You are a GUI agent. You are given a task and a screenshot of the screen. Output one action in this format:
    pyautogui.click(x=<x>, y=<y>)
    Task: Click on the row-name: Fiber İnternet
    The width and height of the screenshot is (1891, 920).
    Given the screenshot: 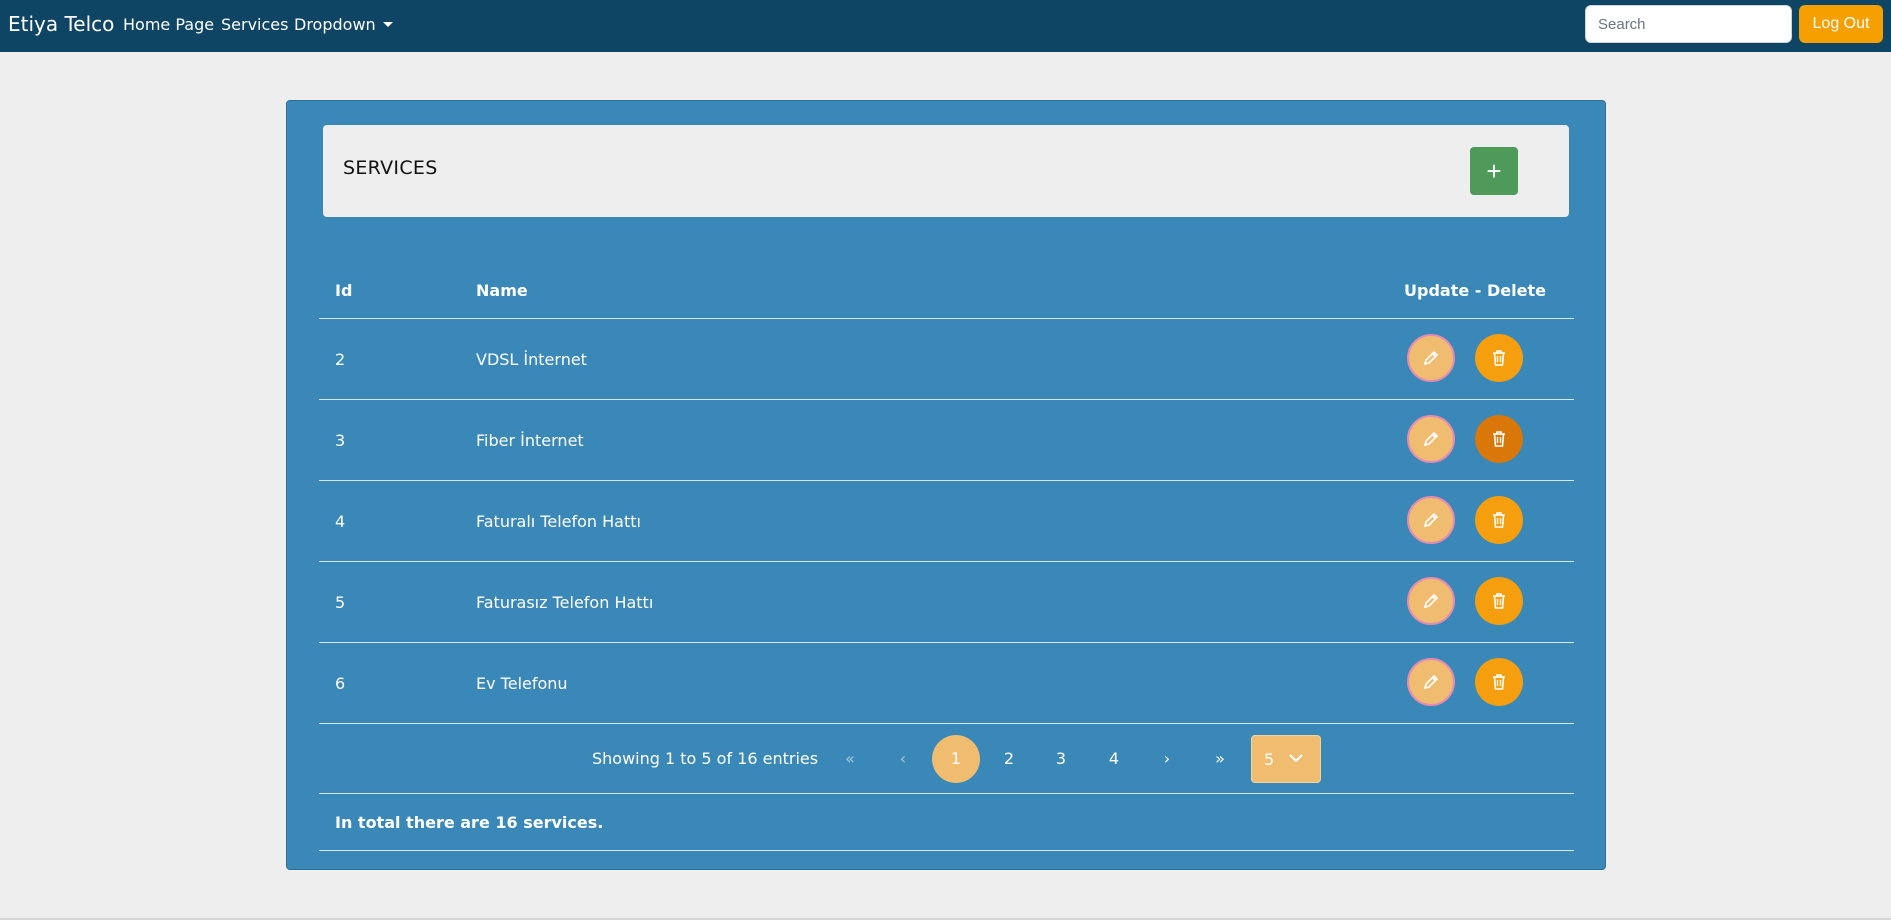 What is the action you would take?
    pyautogui.click(x=530, y=440)
    